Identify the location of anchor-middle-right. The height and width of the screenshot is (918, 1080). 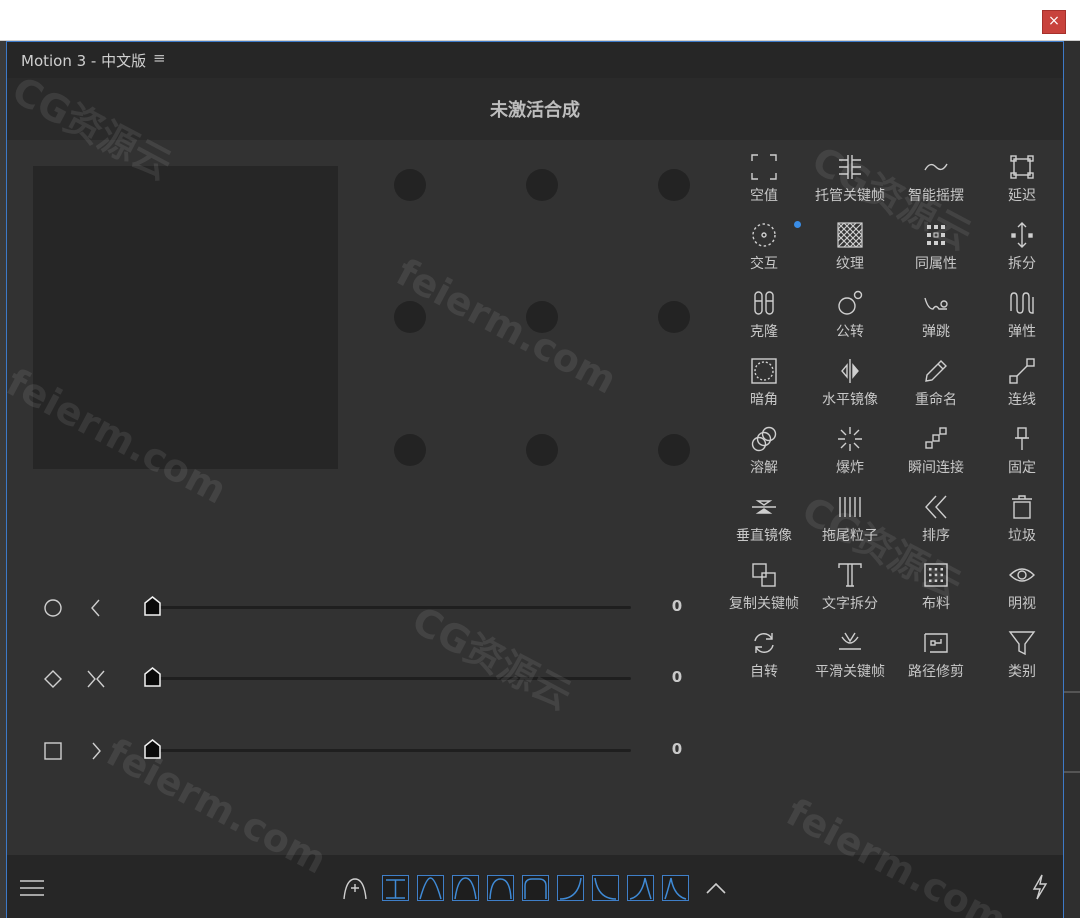
(674, 317).